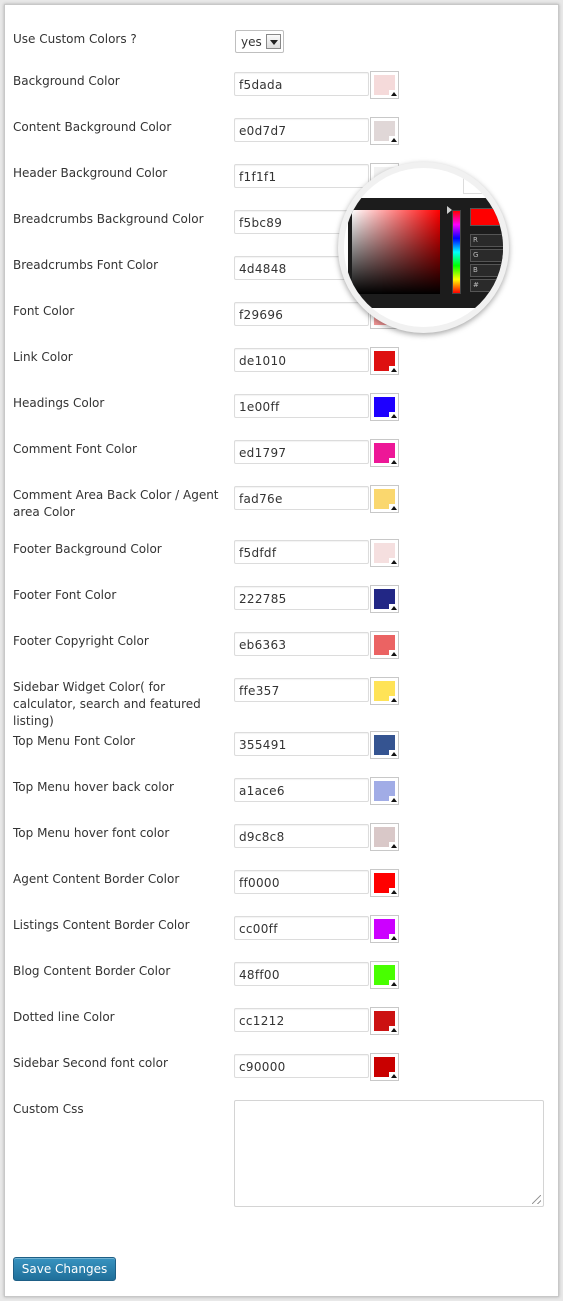 The height and width of the screenshot is (1301, 563). I want to click on color-hex-input: f5dfdf, so click(301, 552).